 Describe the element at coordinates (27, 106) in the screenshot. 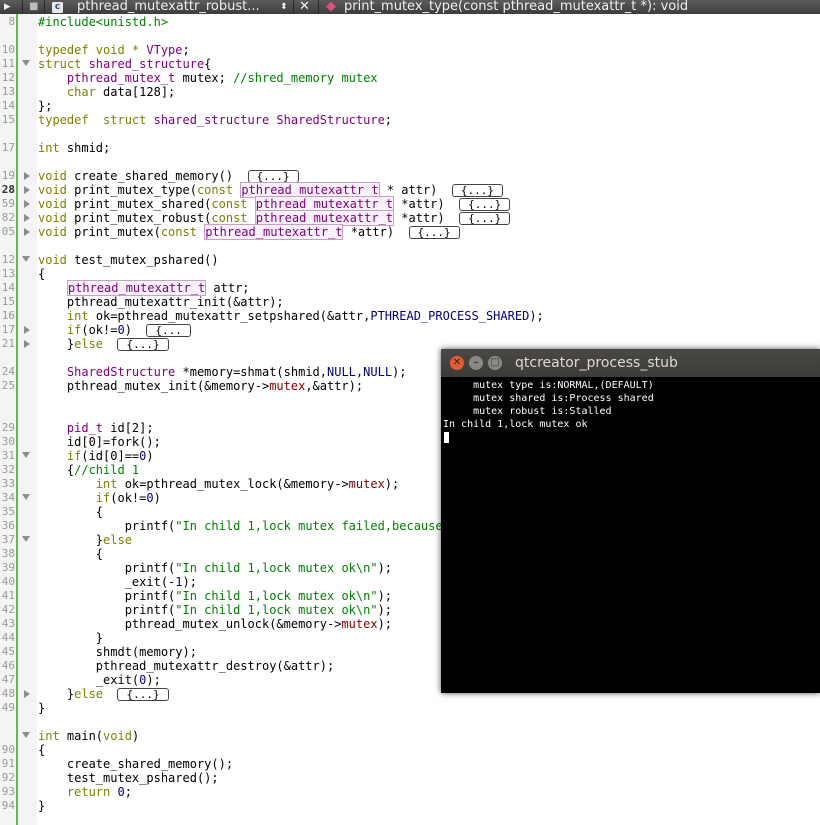

I see `code-line: 14};` at that location.